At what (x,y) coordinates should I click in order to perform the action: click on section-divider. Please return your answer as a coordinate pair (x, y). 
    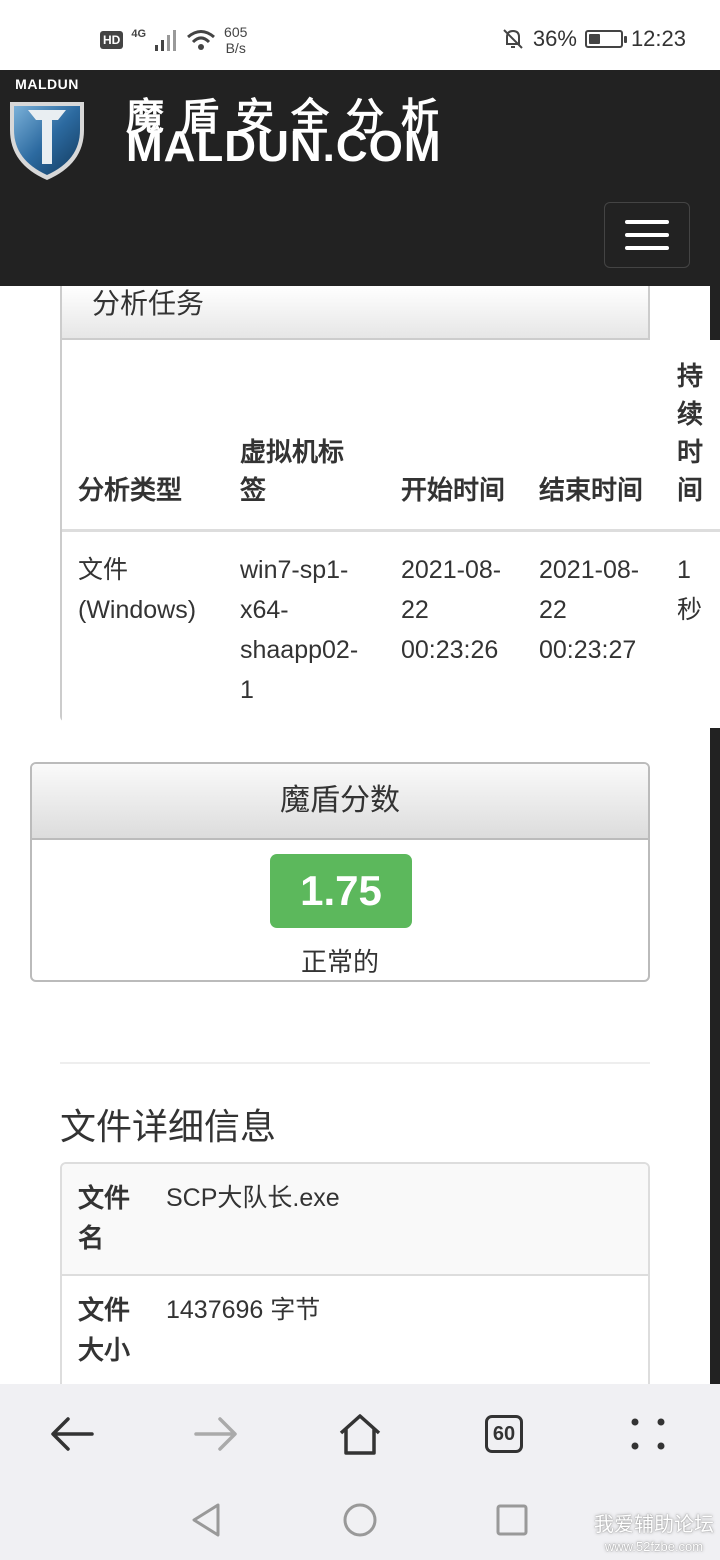
    Looking at the image, I should click on (355, 1063).